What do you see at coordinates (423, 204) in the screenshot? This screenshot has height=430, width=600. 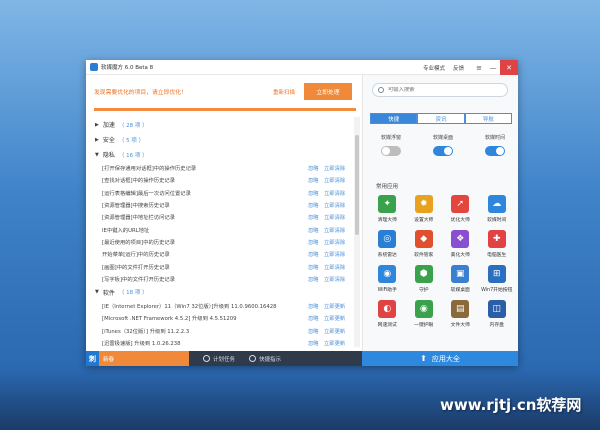 I see `gear-icon: ✹` at bounding box center [423, 204].